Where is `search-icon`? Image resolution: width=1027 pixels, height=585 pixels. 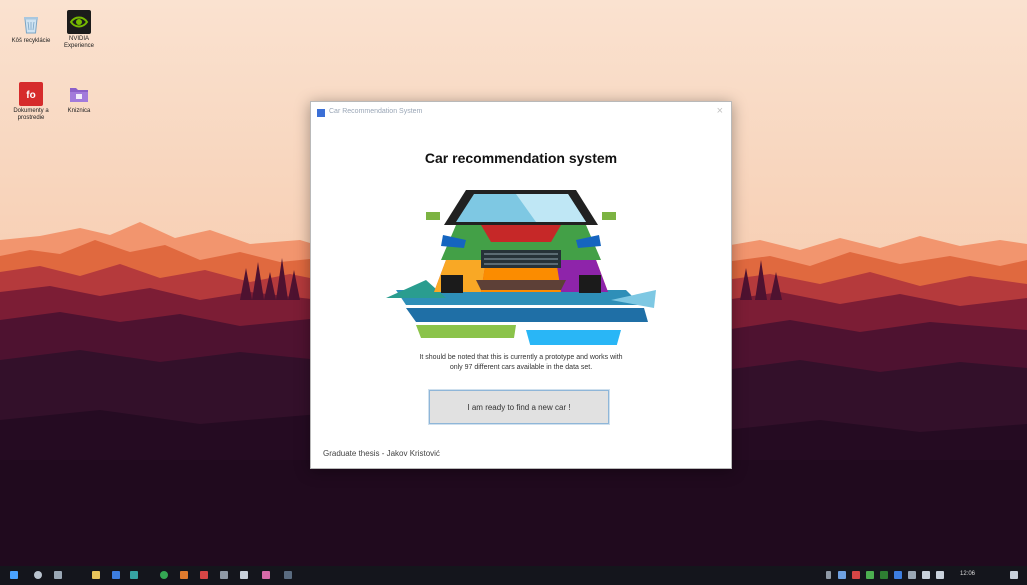
search-icon is located at coordinates (38, 575).